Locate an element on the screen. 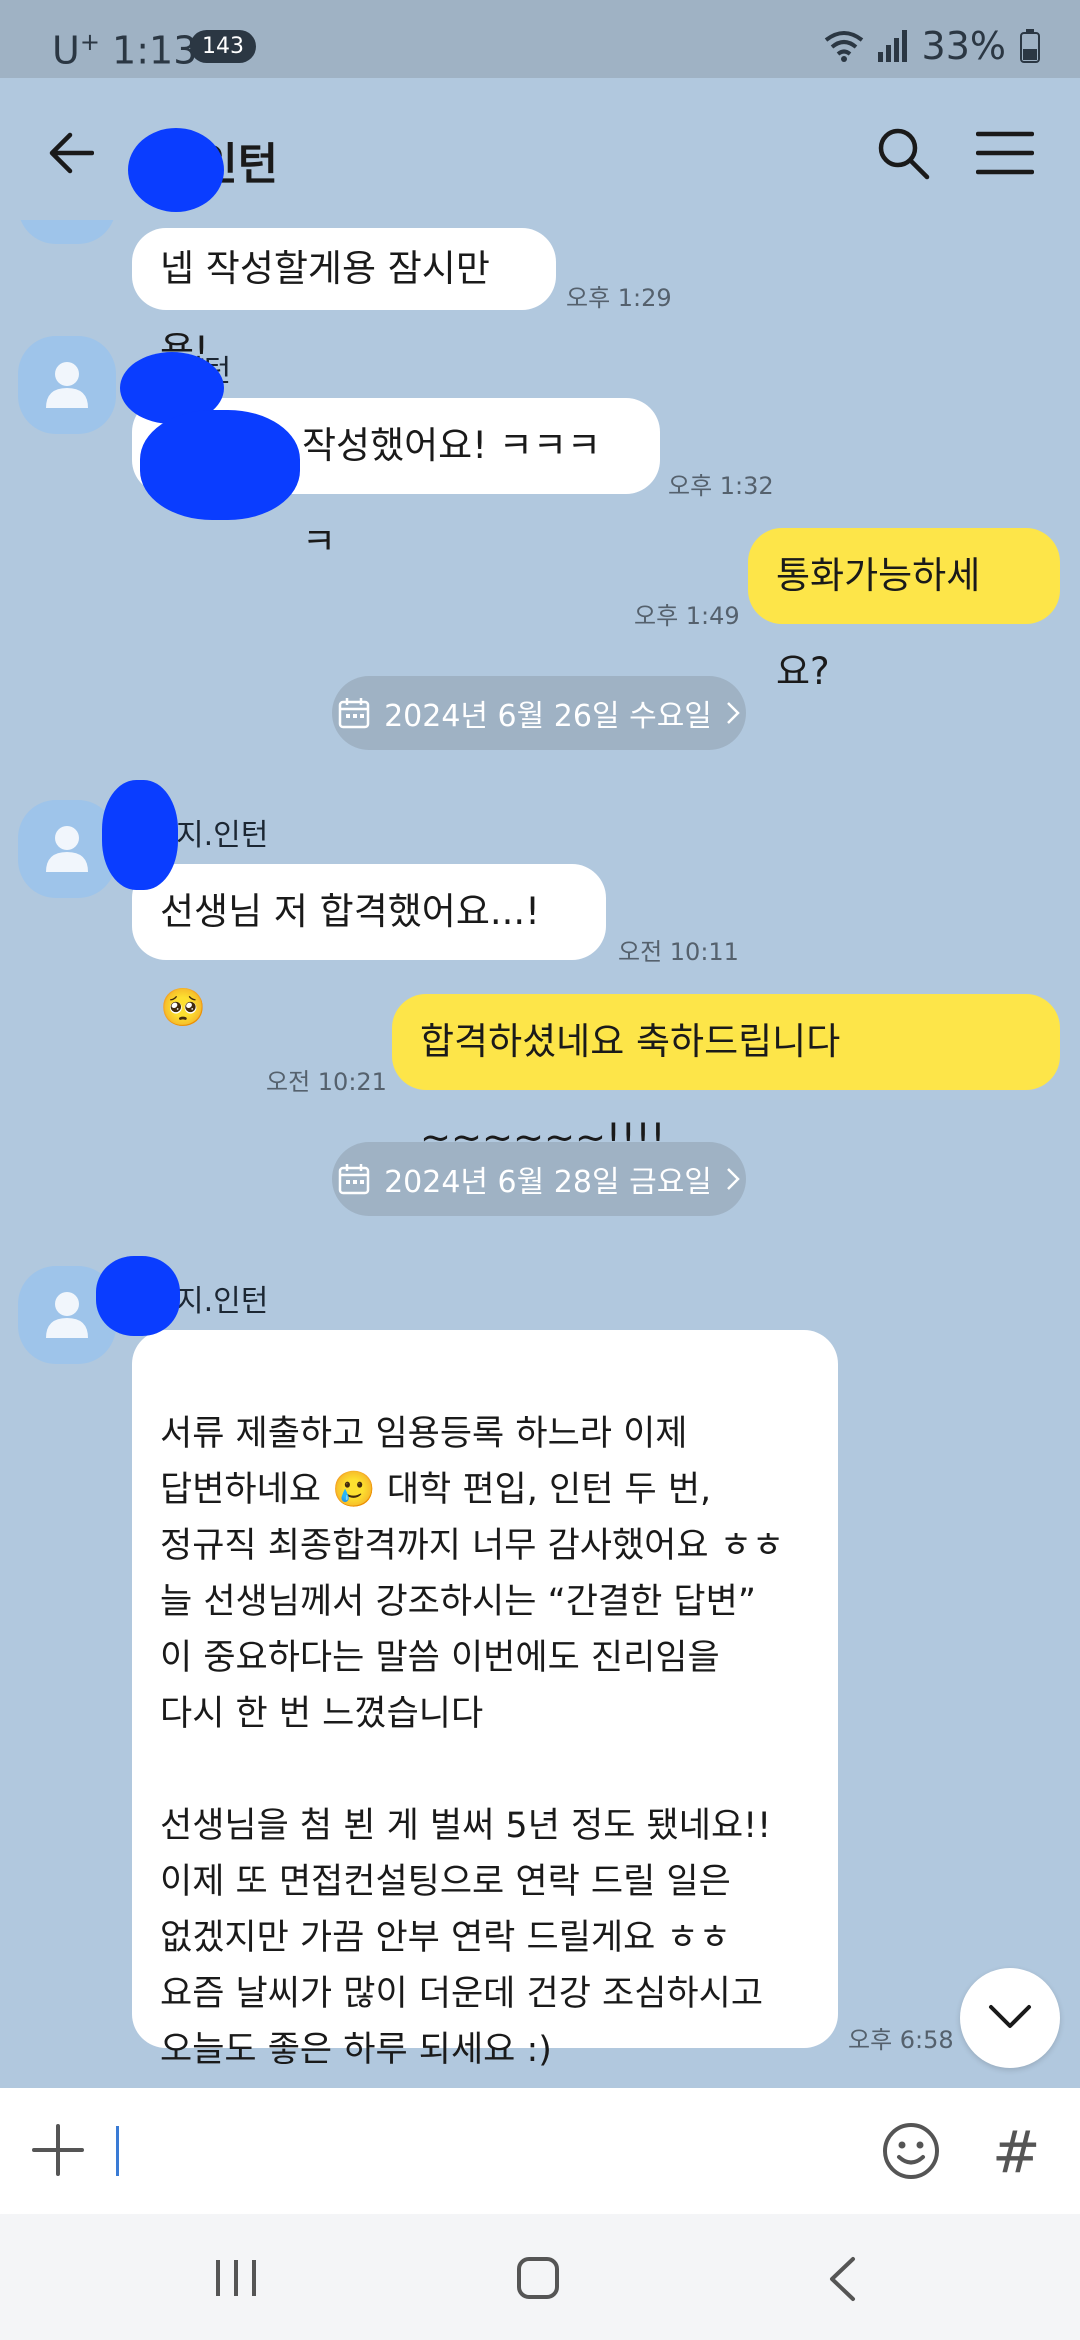  notification-count-badge: 143 is located at coordinates (223, 46).